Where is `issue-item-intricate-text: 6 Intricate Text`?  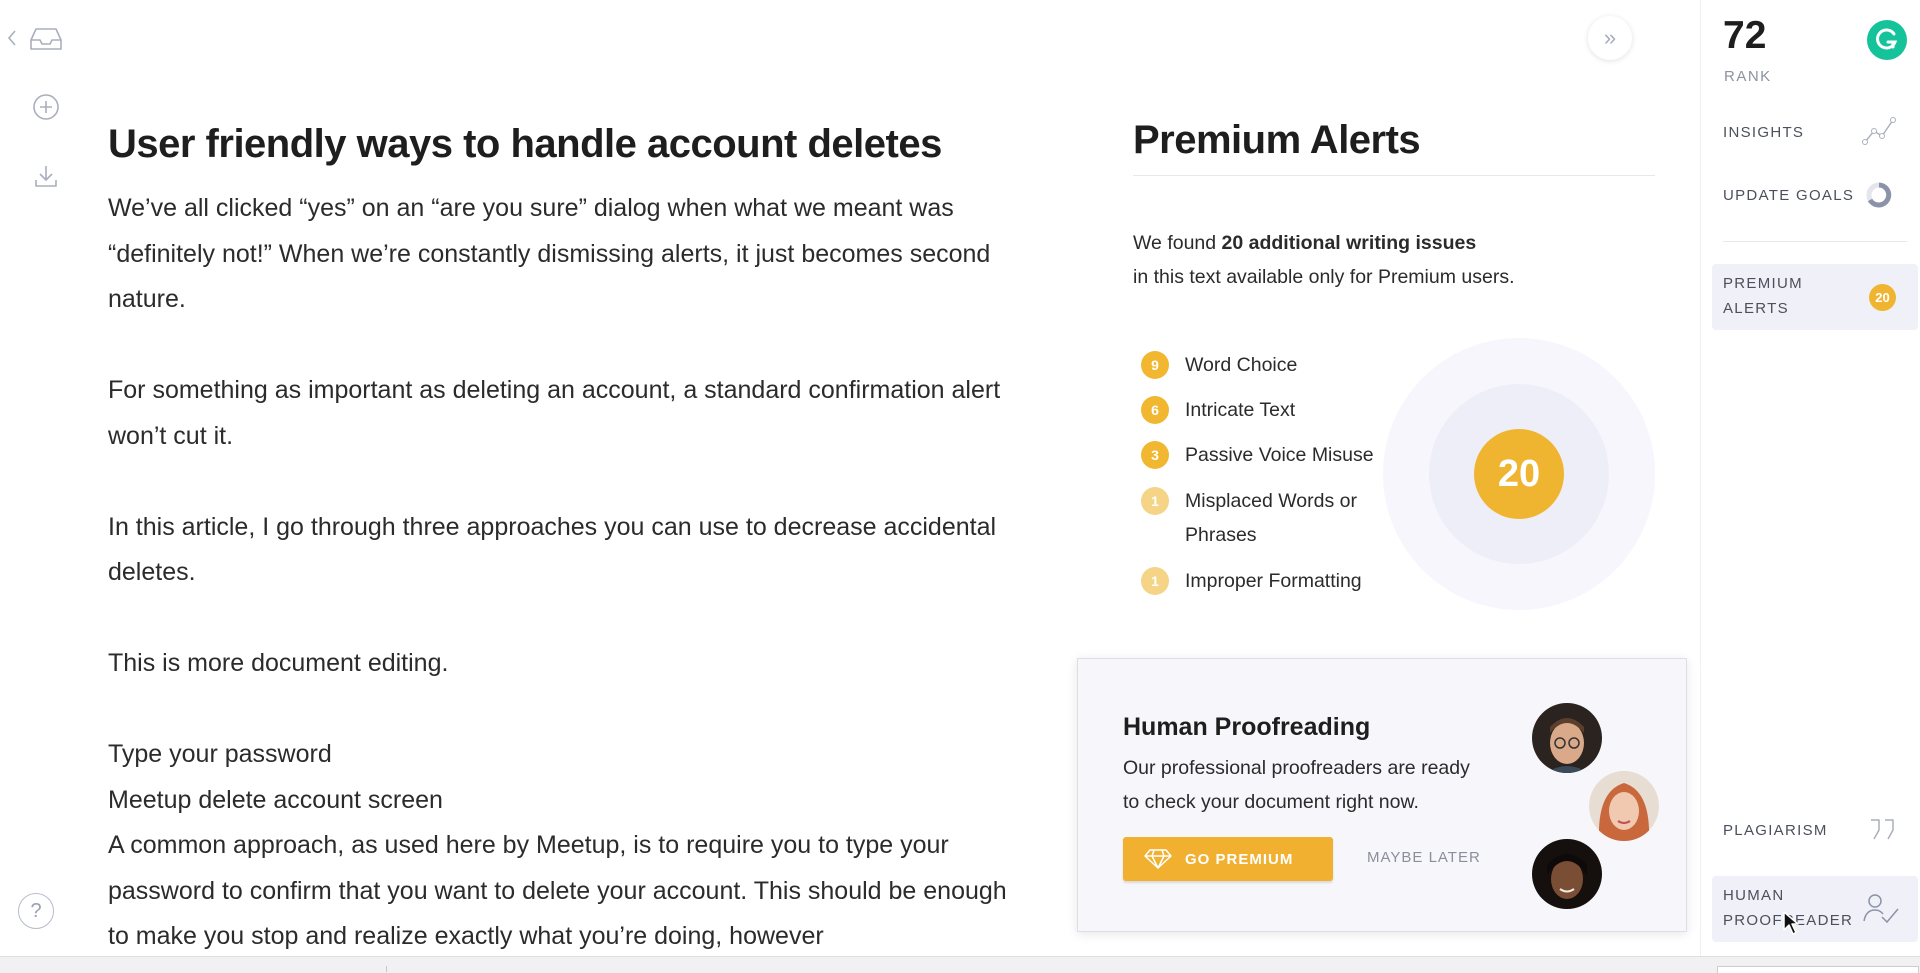 issue-item-intricate-text: 6 Intricate Text is located at coordinates (1218, 410).